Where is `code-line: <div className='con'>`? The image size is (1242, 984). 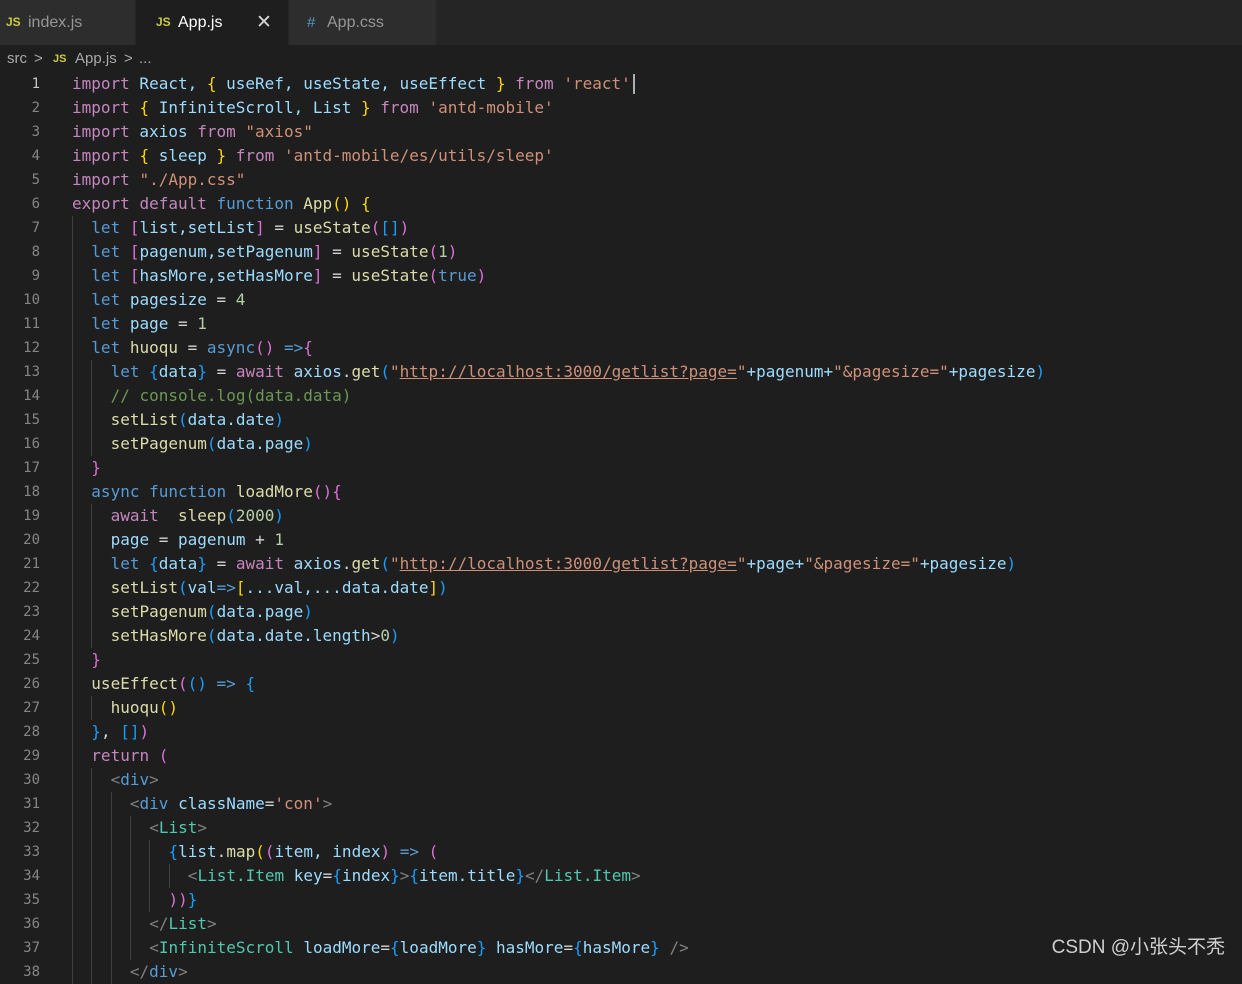
code-line: <div className='con'> is located at coordinates (231, 804).